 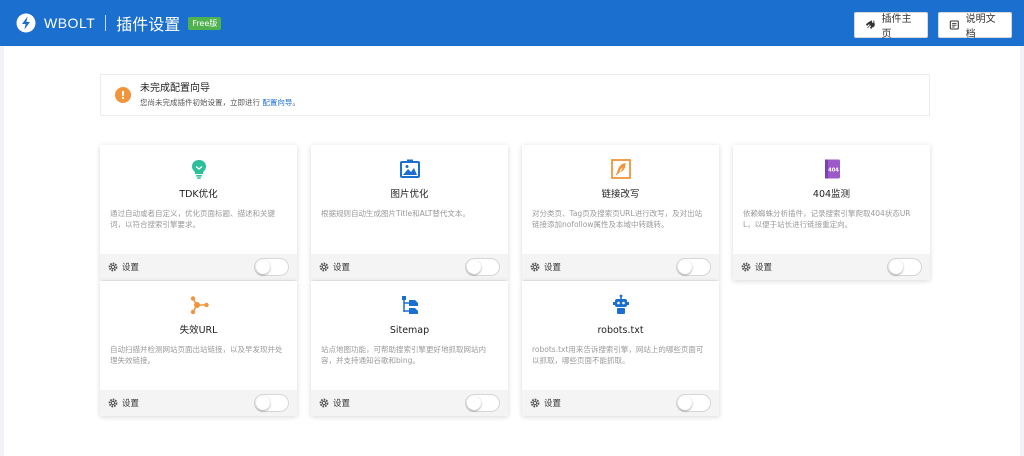 What do you see at coordinates (200, 102) in the screenshot?
I see `notice-desc-text: 您尚未完成插件初始设置，立即进行` at bounding box center [200, 102].